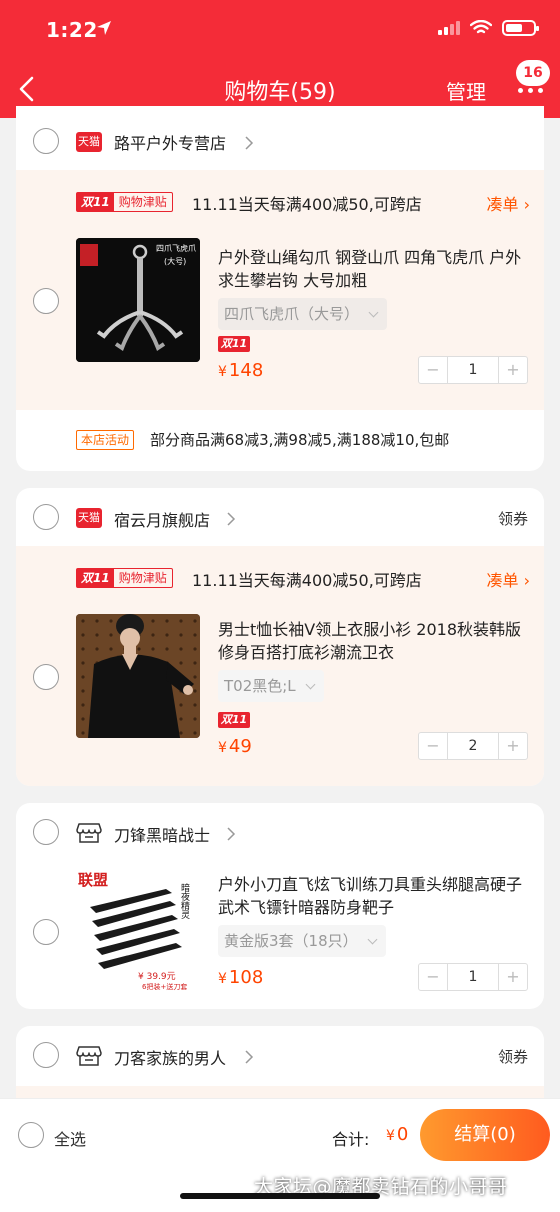  Describe the element at coordinates (481, 27) in the screenshot. I see `wifi-icon` at that location.